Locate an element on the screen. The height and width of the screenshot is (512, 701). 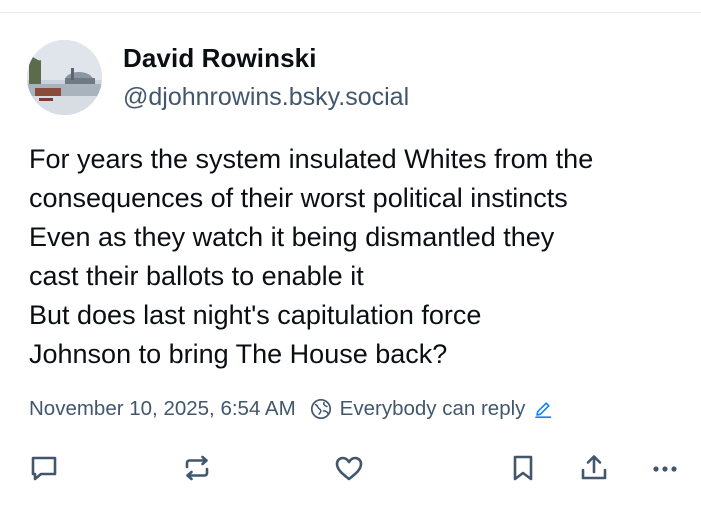
share-icon is located at coordinates (594, 467).